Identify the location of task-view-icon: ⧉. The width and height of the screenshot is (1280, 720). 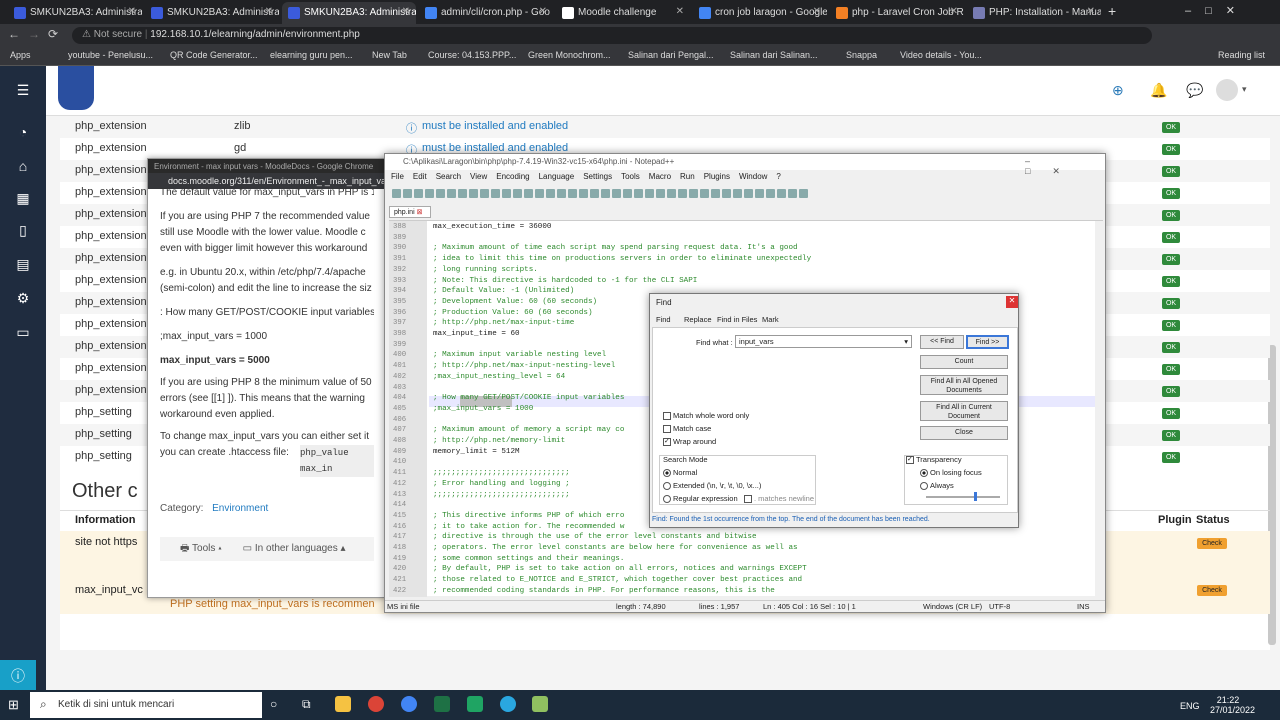
(306, 704).